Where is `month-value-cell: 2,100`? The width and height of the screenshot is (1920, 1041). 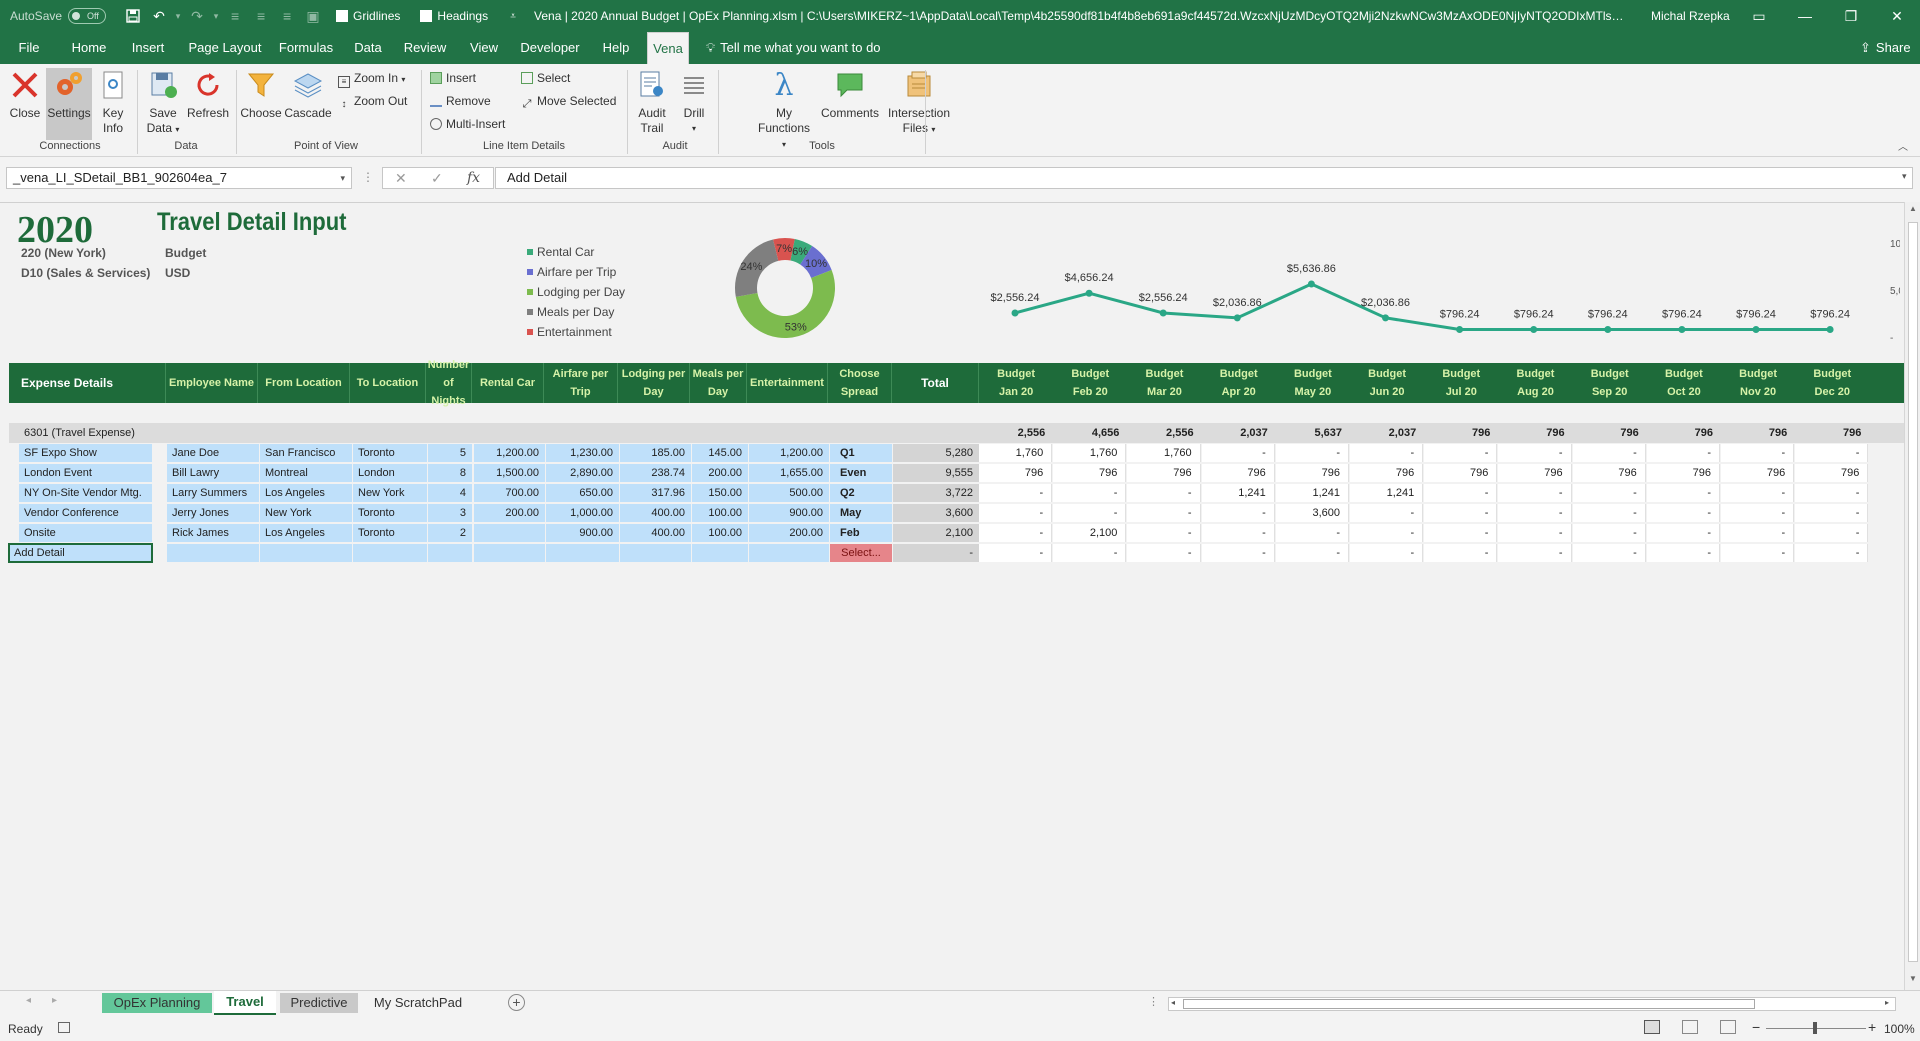
month-value-cell: 2,100 is located at coordinates (1090, 533).